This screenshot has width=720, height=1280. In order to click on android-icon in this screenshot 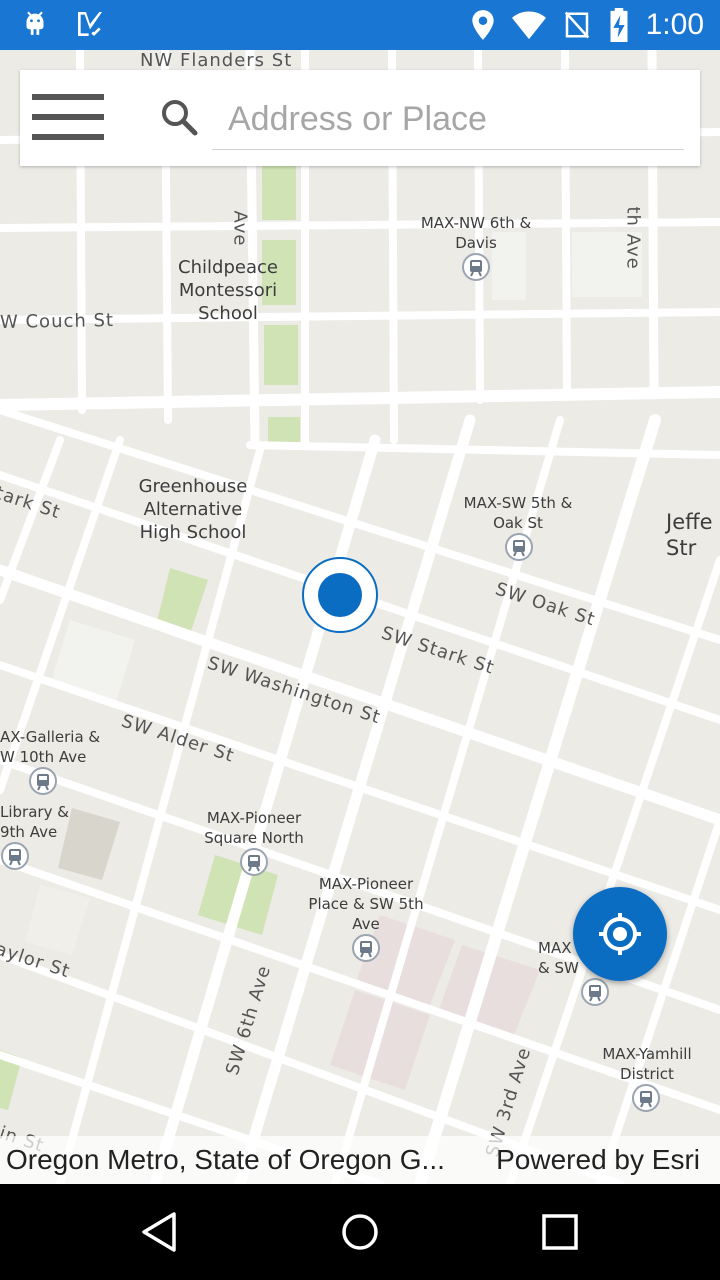, I will do `click(35, 23)`.